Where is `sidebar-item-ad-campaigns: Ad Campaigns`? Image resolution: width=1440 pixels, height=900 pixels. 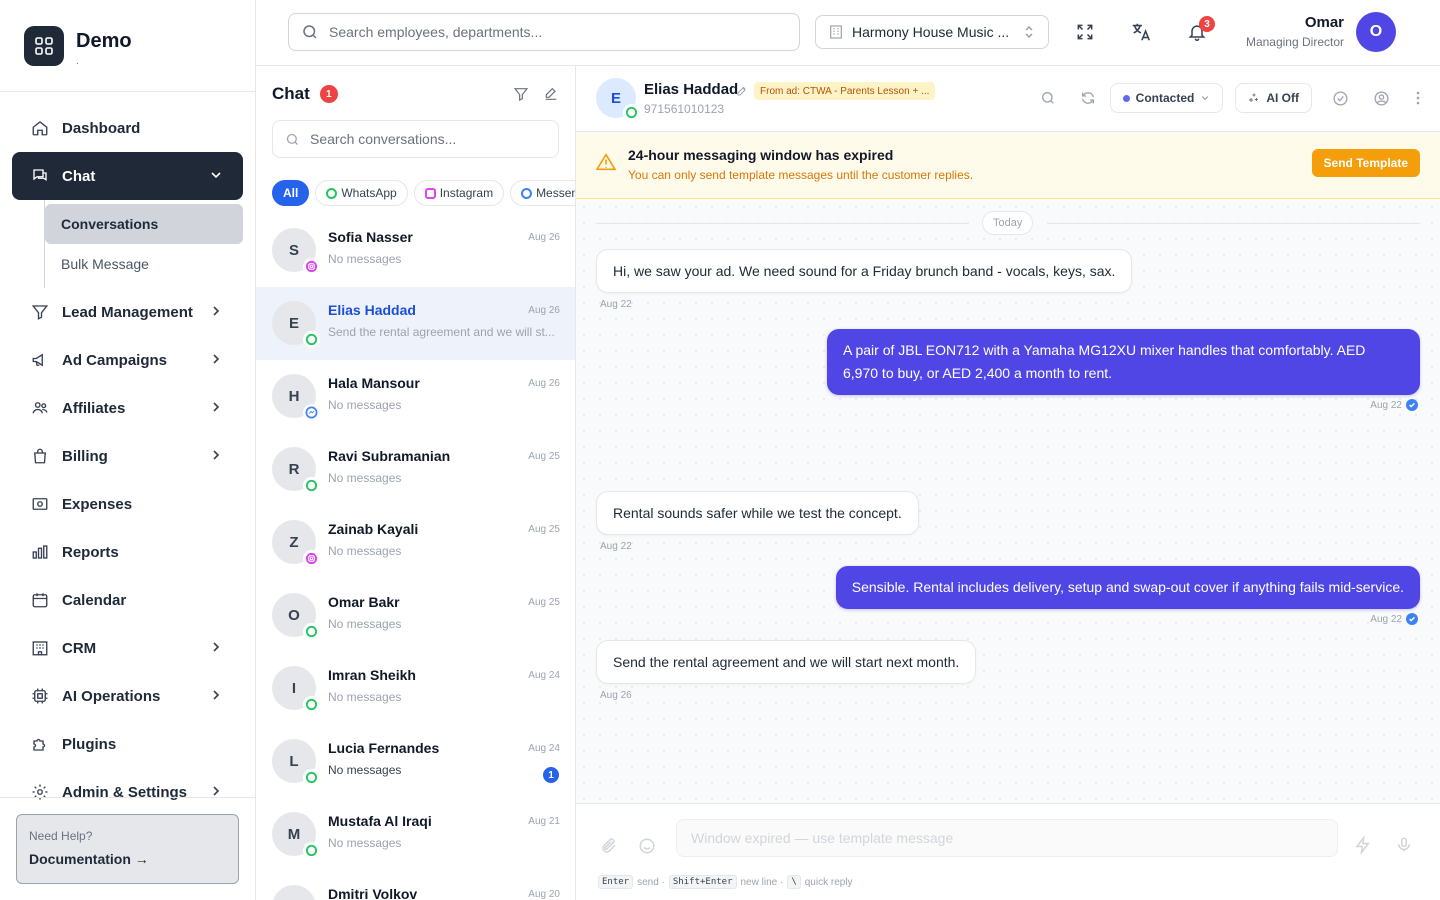
sidebar-item-ad-campaigns: Ad Campaigns is located at coordinates (127, 360).